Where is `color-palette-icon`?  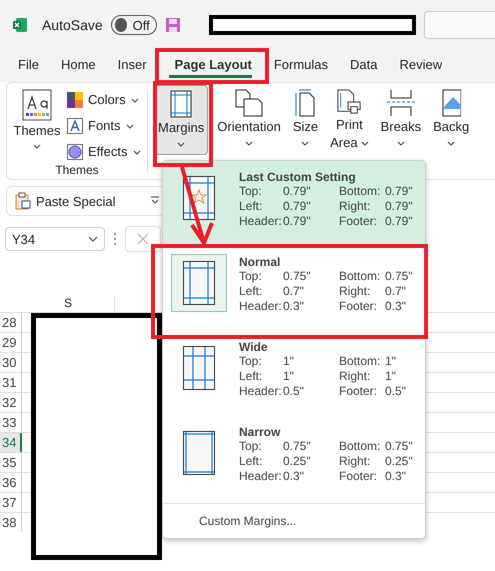
color-palette-icon is located at coordinates (75, 100).